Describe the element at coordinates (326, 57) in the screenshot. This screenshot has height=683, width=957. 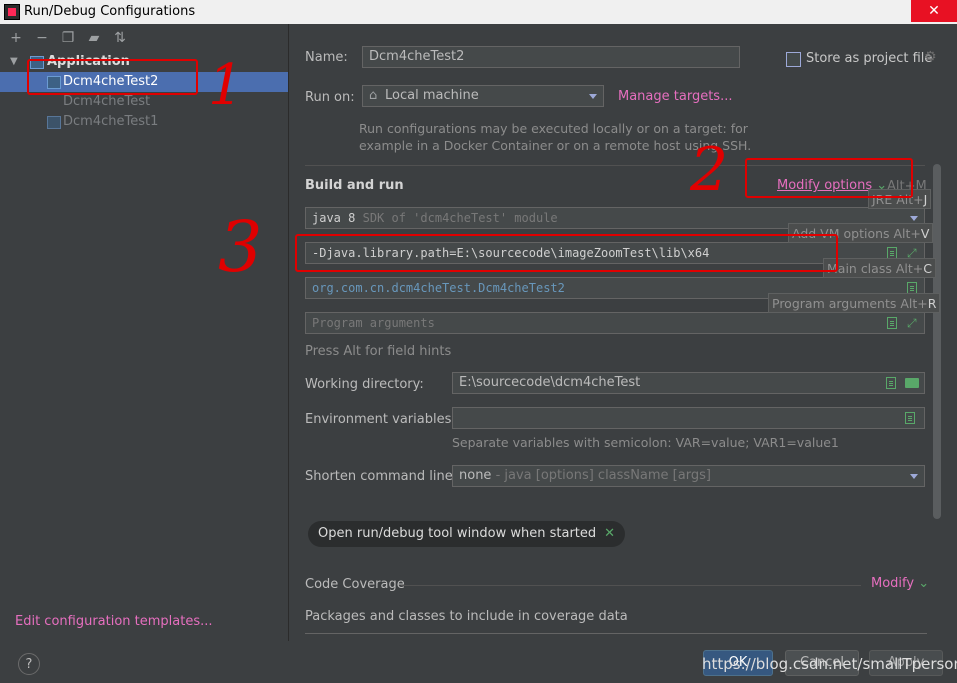
I see `name-label: Name:` at that location.